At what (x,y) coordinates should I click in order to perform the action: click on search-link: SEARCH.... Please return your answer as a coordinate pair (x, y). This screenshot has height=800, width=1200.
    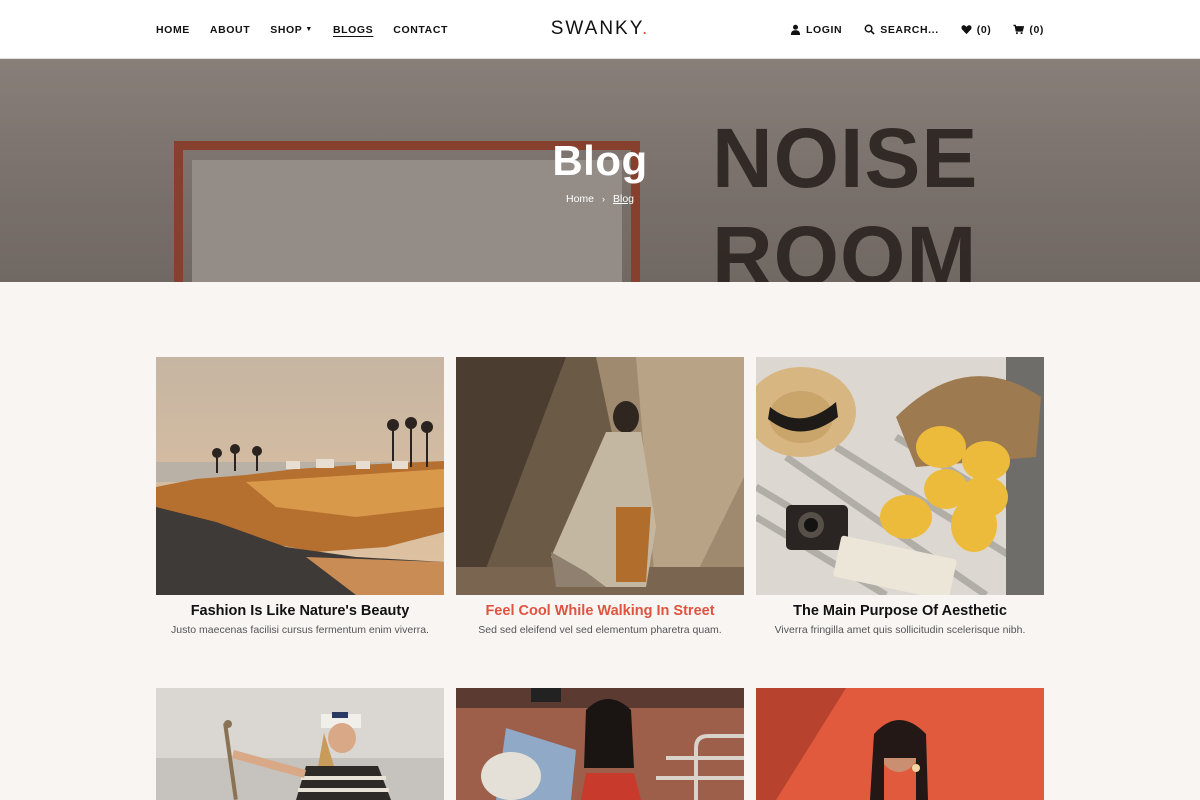
    Looking at the image, I should click on (901, 30).